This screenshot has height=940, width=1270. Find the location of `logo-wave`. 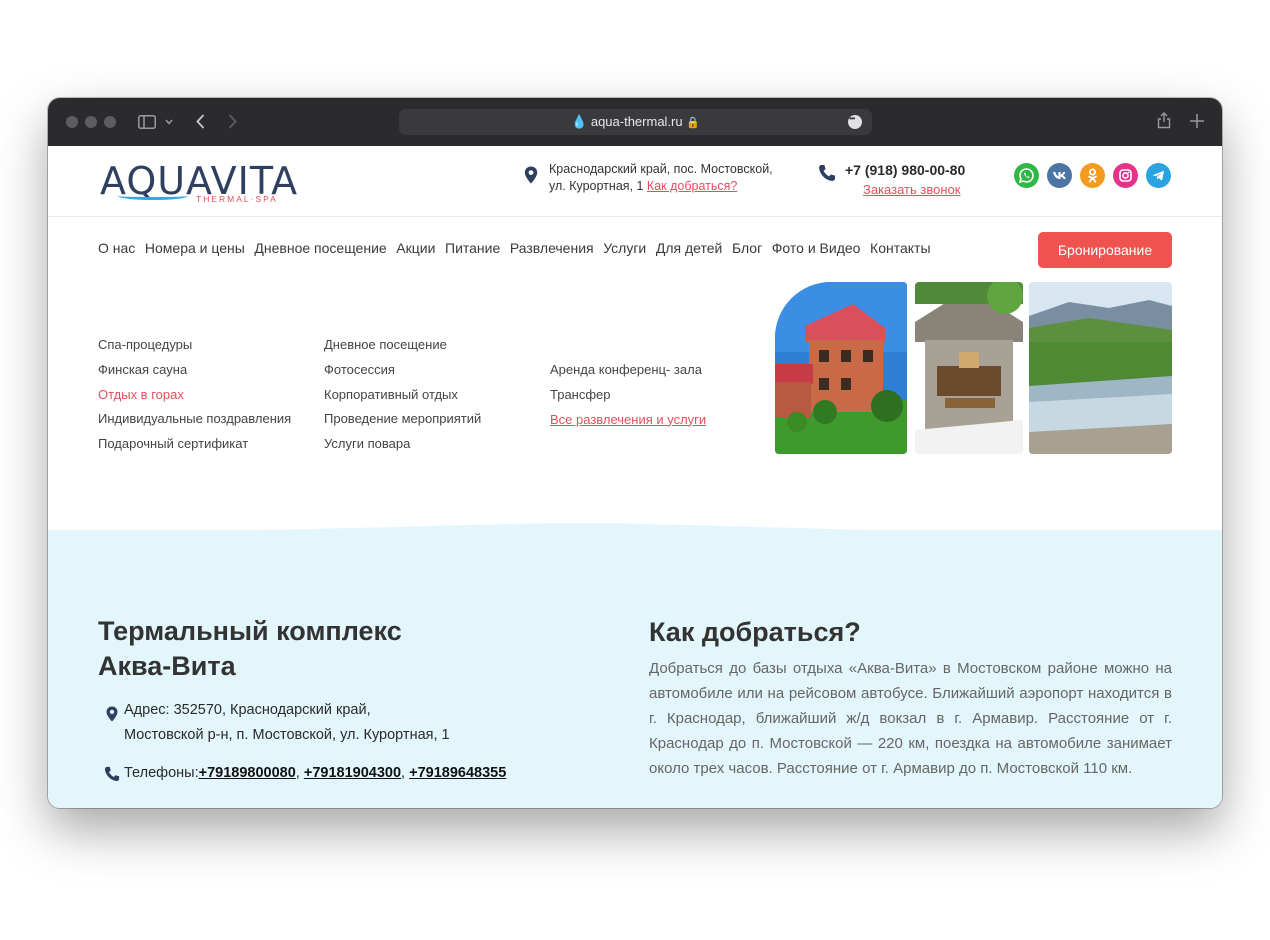

logo-wave is located at coordinates (153, 196).